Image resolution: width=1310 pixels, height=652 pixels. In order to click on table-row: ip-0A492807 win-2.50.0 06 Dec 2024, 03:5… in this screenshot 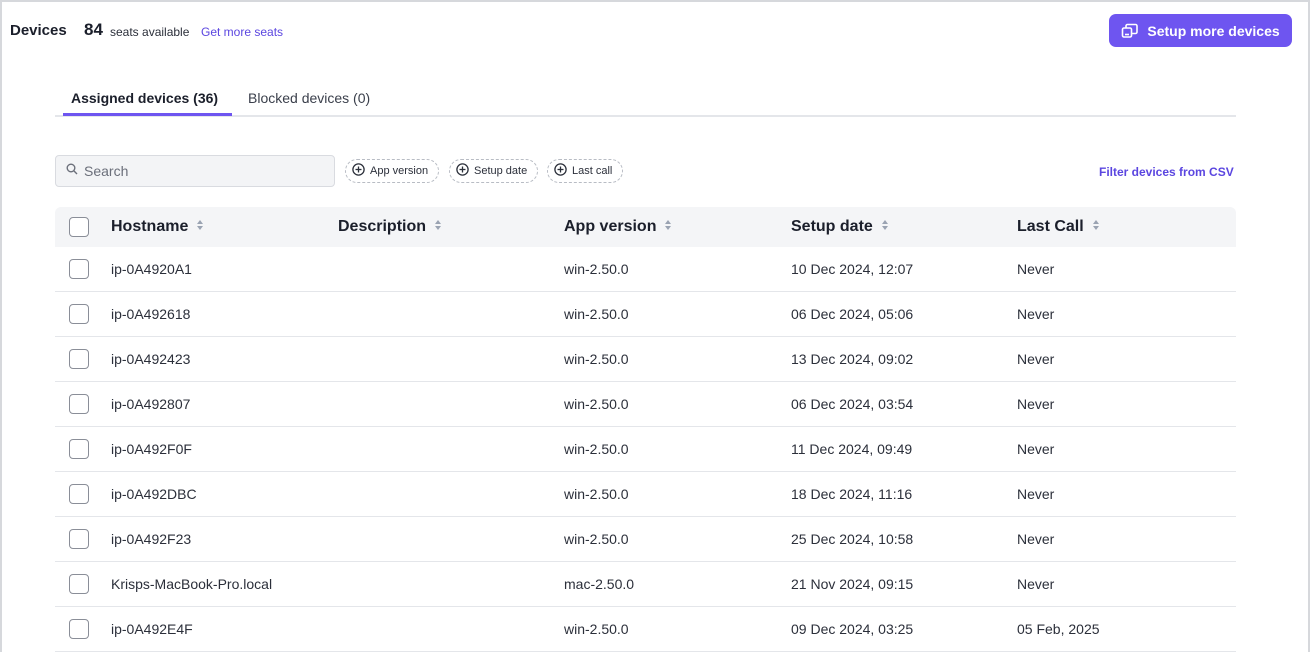, I will do `click(645, 404)`.